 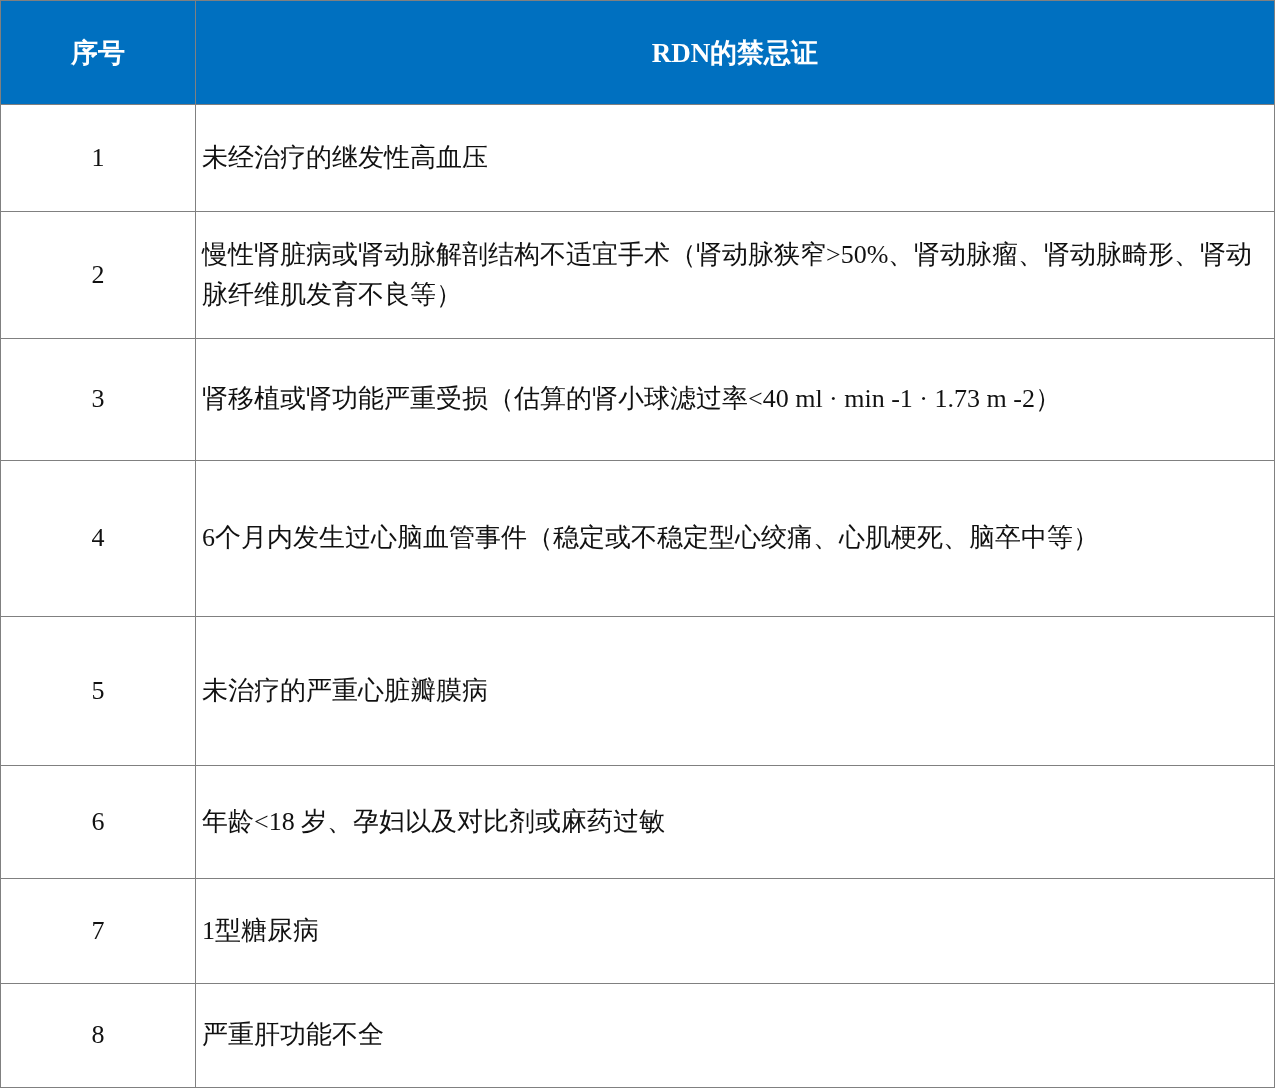 What do you see at coordinates (98, 822) in the screenshot?
I see `table-cell: 6` at bounding box center [98, 822].